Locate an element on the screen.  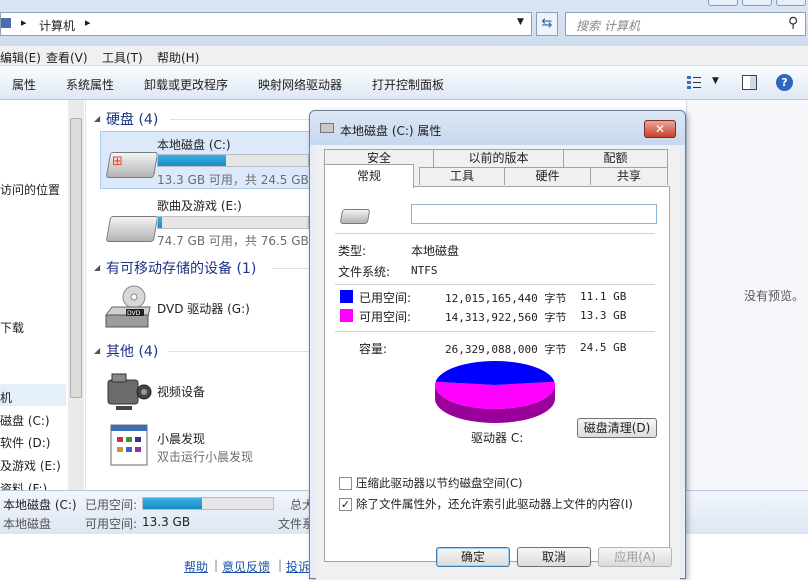
free-space-gb: 13.3 GB is located at coordinates (603, 315).